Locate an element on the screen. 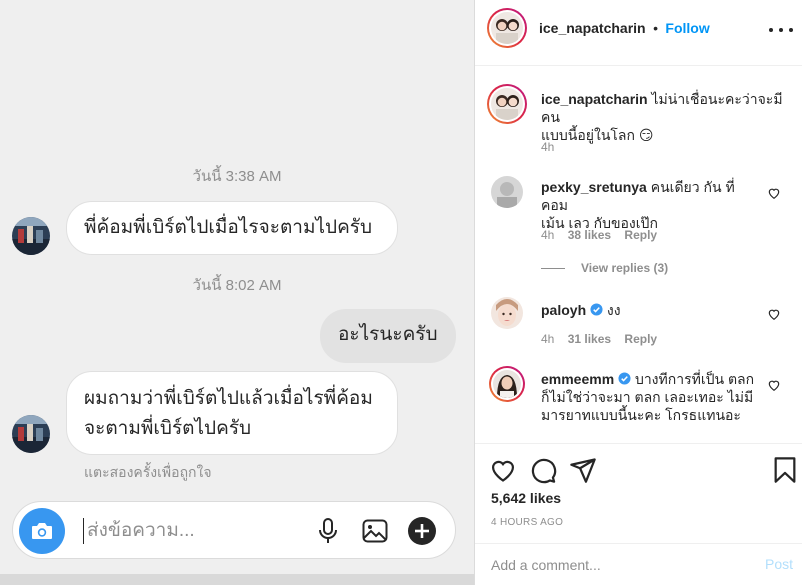 The height and width of the screenshot is (585, 802). message-text-line: ผมถามว่าพี่เบิร์ตไปแล้วเมื่อไรพี่ค้อม is located at coordinates (228, 398).